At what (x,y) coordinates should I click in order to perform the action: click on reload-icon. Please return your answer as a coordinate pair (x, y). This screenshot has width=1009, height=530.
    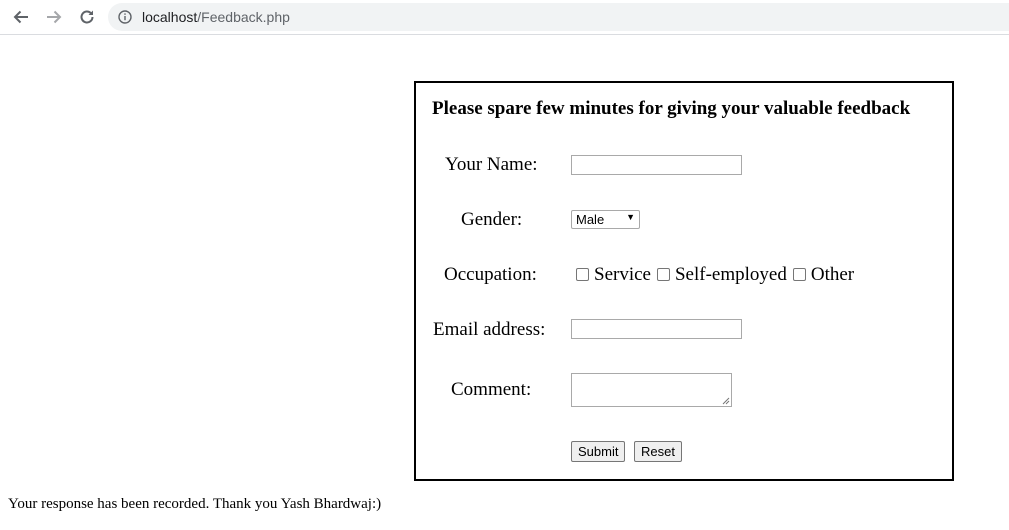
    Looking at the image, I should click on (87, 17).